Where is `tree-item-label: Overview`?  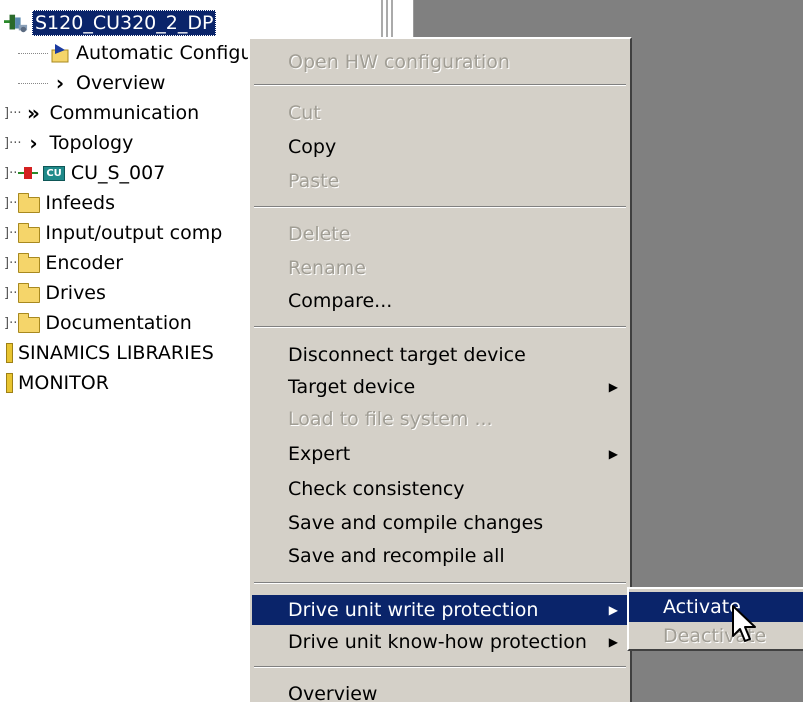
tree-item-label: Overview is located at coordinates (121, 83).